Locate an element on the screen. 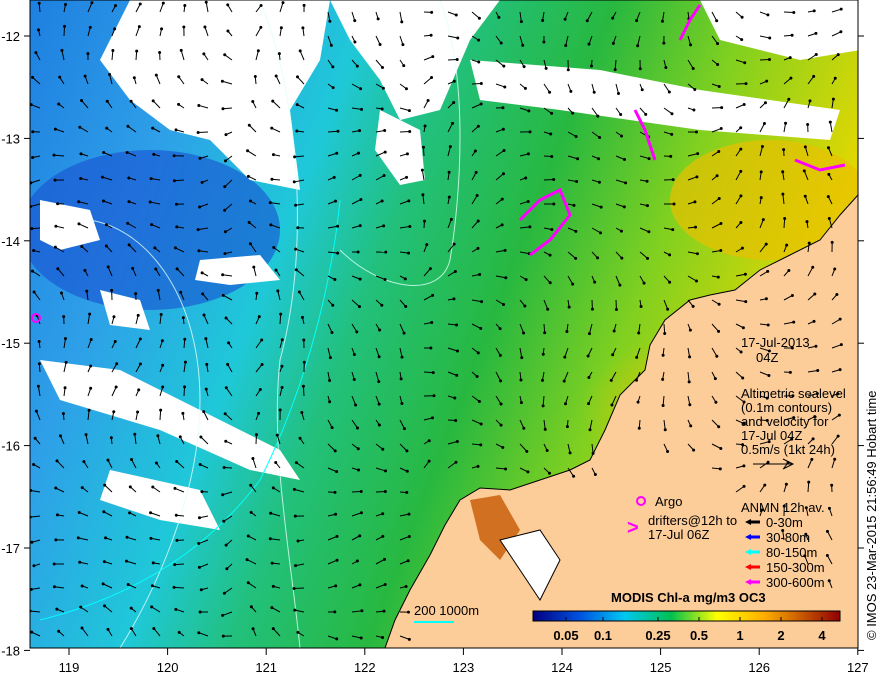 This screenshot has height=680, width=880. y-tick-label: -16 is located at coordinates (10, 446).